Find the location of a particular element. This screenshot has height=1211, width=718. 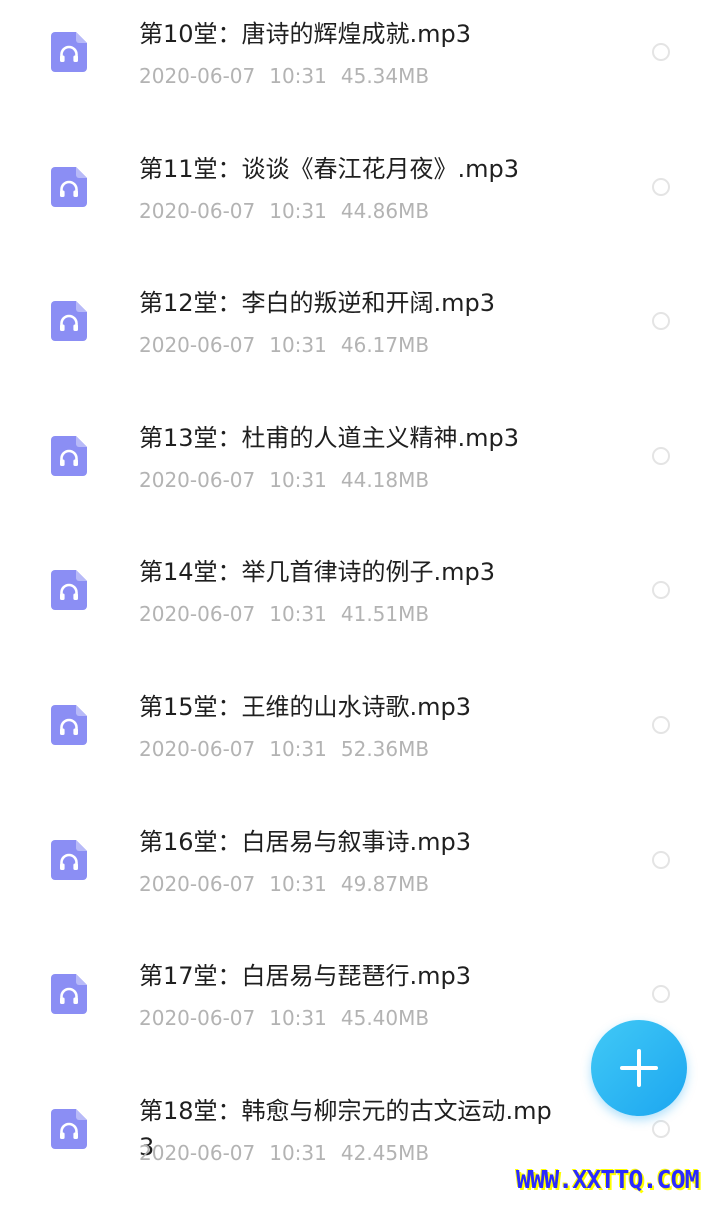

plus-icon is located at coordinates (639, 1068).